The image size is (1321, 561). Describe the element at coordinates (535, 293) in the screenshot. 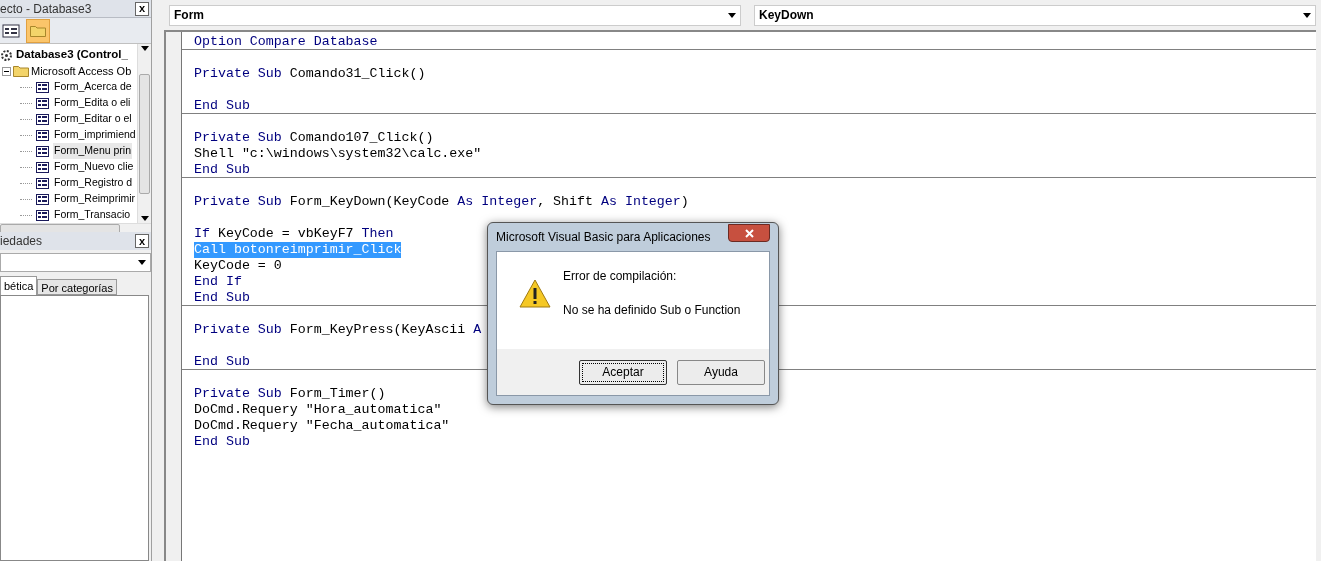

I see `warning-icon` at that location.